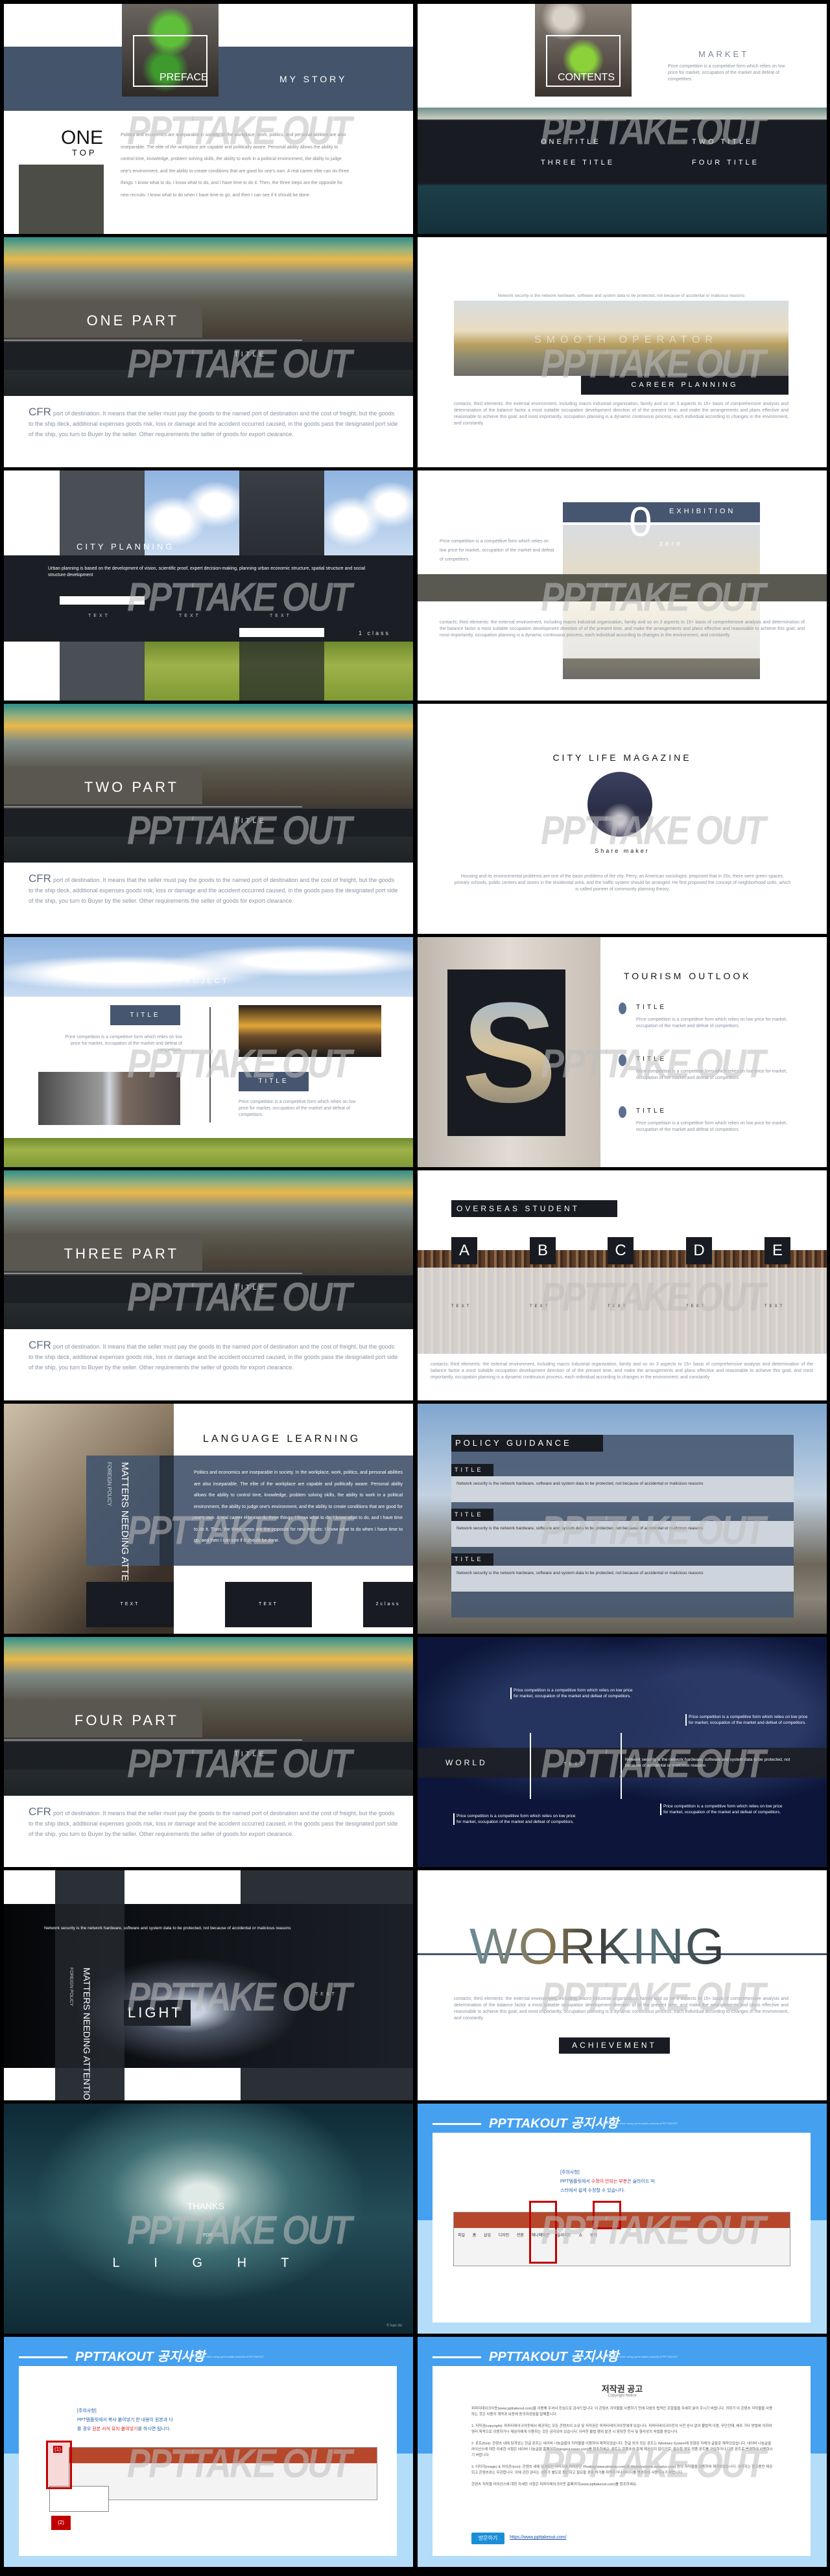  Describe the element at coordinates (671, 544) in the screenshot. I see `zero-word: zero` at that location.